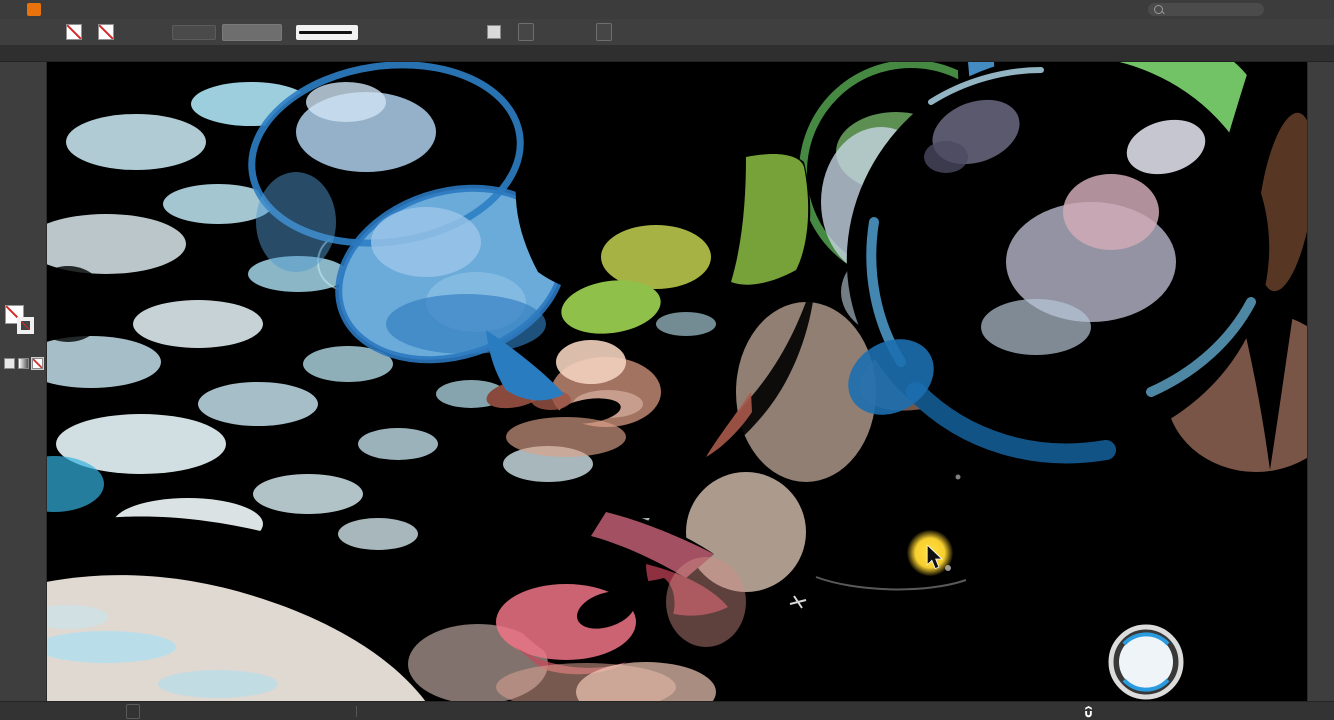  I want to click on search-input, so click(1209, 9).